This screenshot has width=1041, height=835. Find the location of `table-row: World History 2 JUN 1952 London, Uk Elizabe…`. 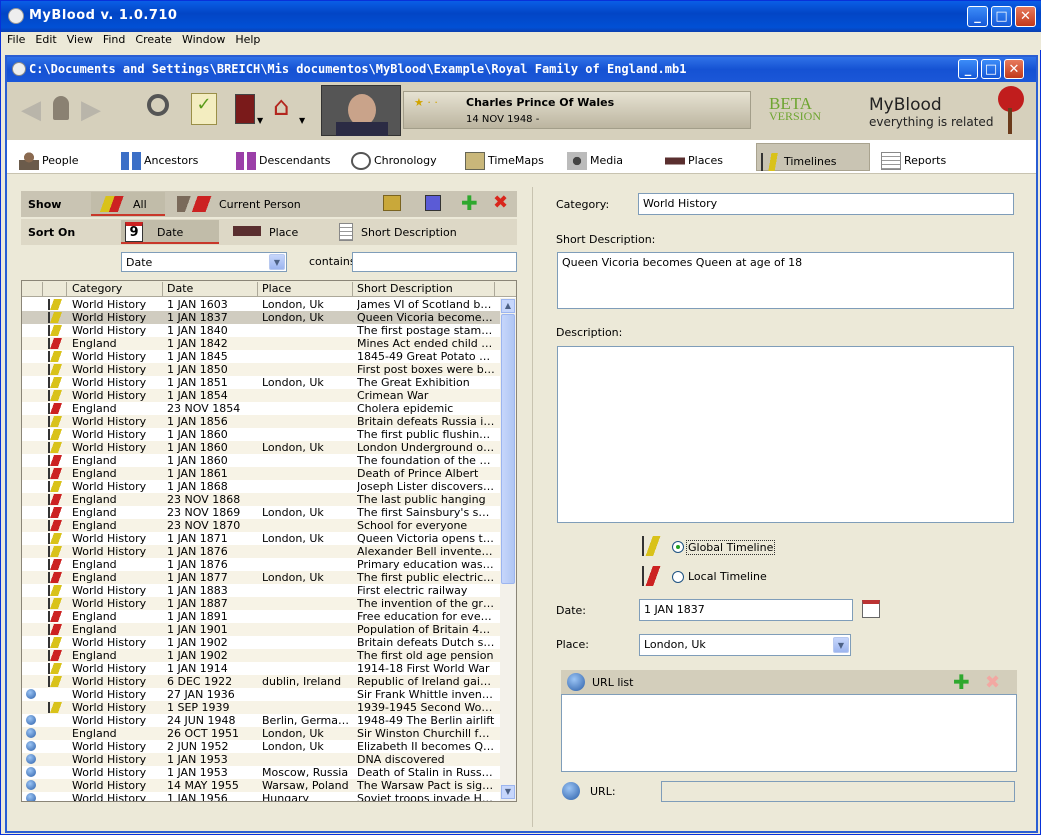

table-row: World History 2 JUN 1952 London, Uk Elizabe… is located at coordinates (261, 746).